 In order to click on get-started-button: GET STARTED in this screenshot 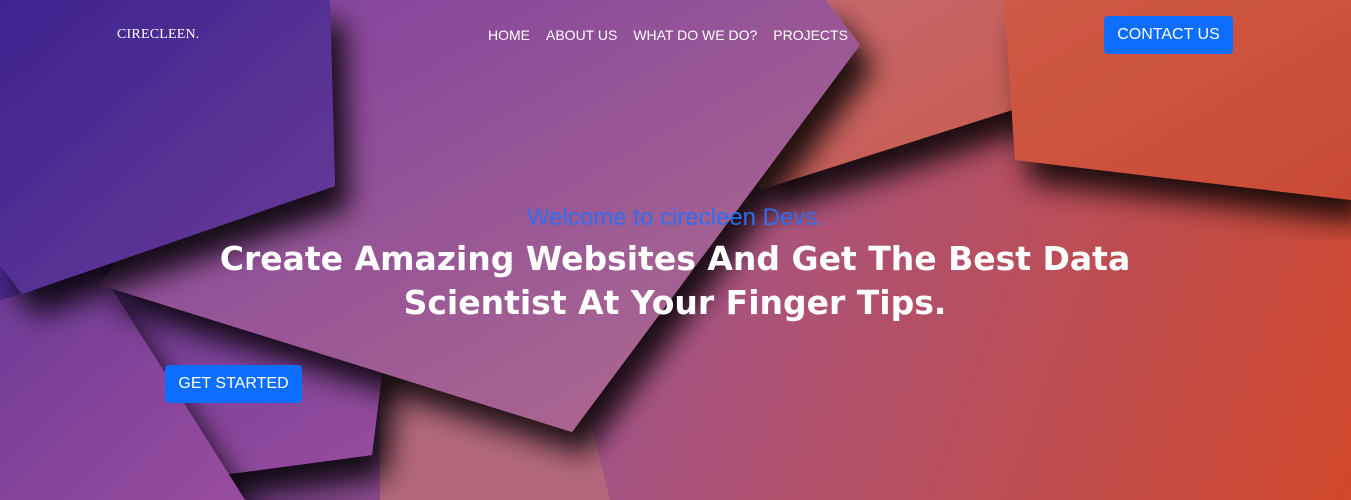, I will do `click(233, 384)`.